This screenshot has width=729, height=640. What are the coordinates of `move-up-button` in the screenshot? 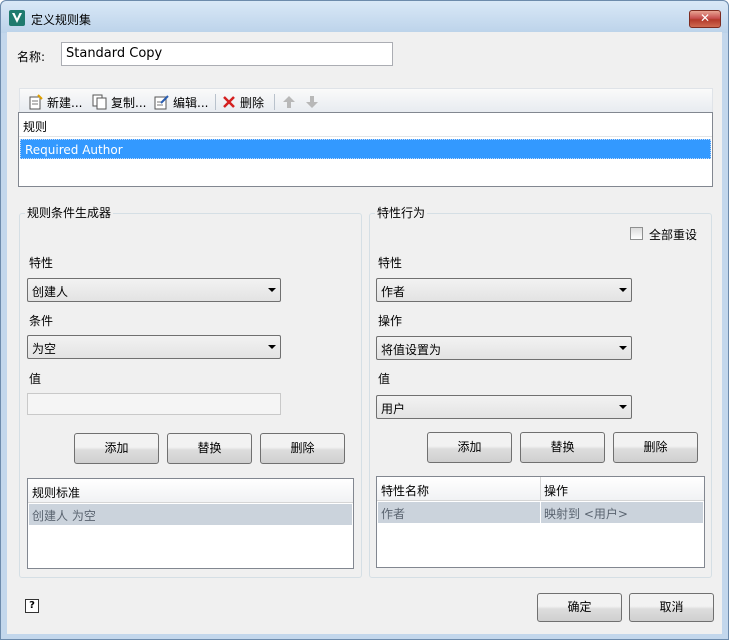 It's located at (290, 102).